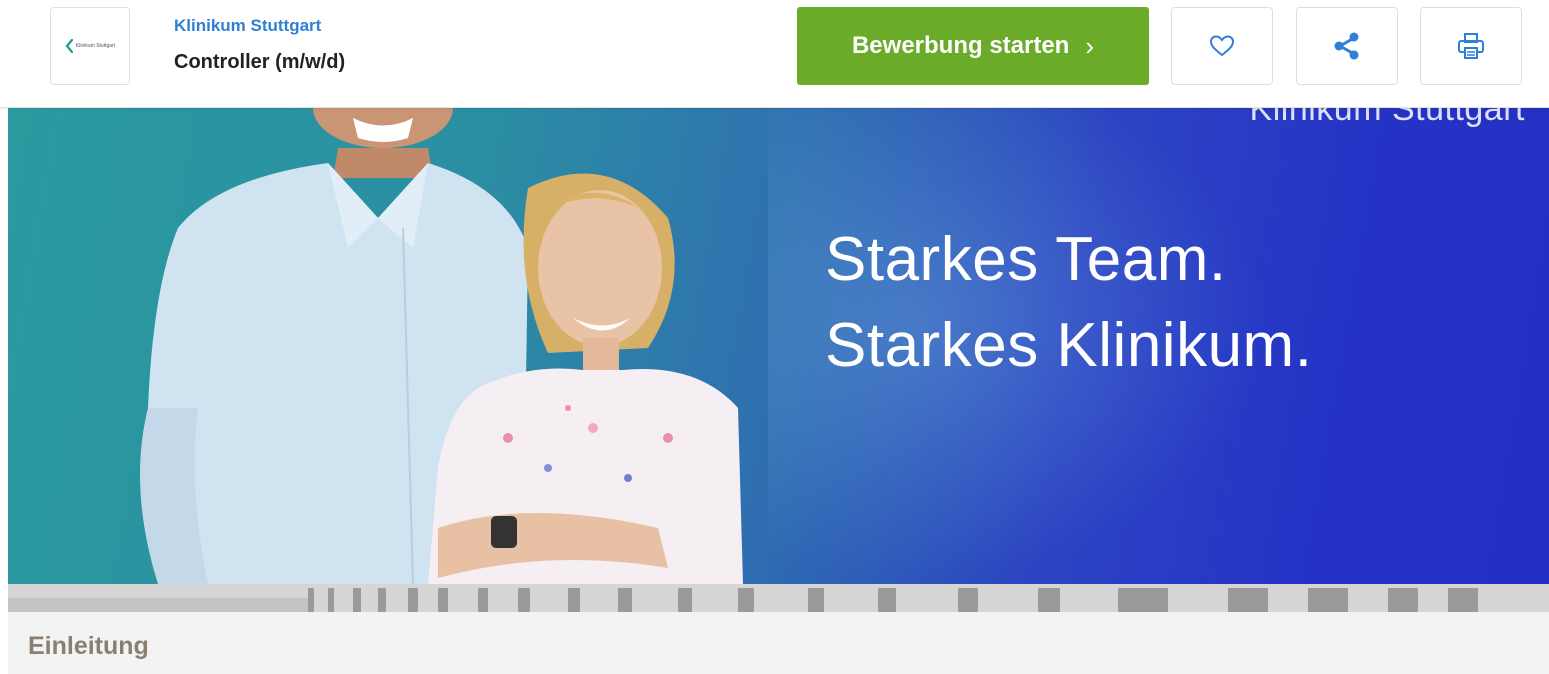 This screenshot has height=674, width=1549. What do you see at coordinates (260, 62) in the screenshot?
I see `job-title: Controller (m/w/d)` at bounding box center [260, 62].